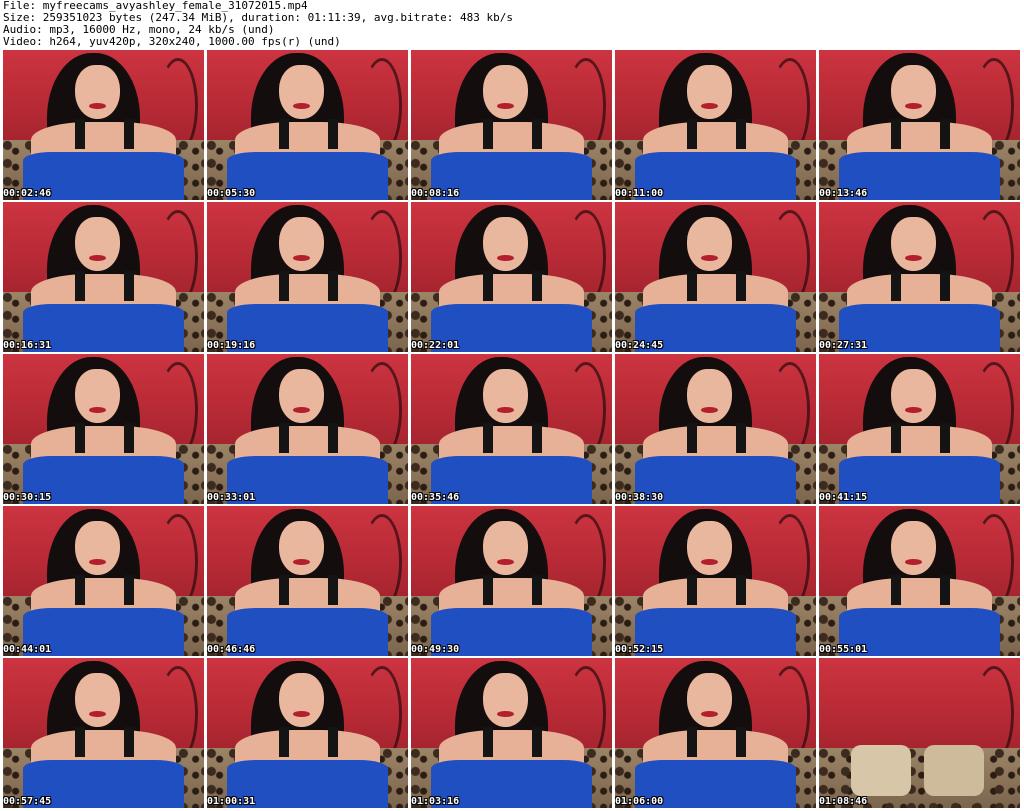 The height and width of the screenshot is (811, 1024). What do you see at coordinates (843, 497) in the screenshot?
I see `thumbnail-timestamp: 00:41:15` at bounding box center [843, 497].